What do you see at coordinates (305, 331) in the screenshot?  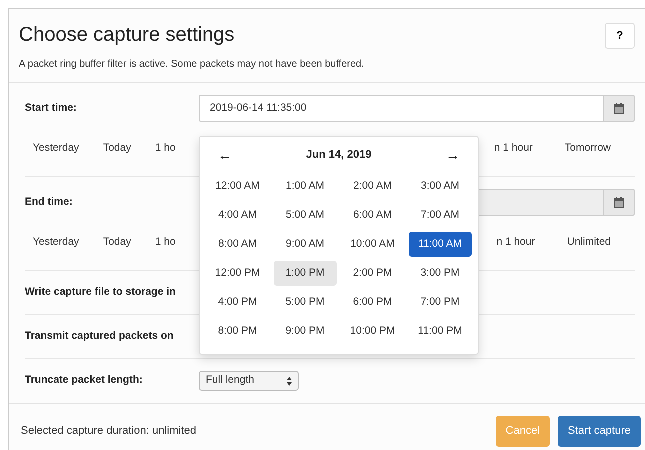 I see `hour-option: 9:00 PM` at bounding box center [305, 331].